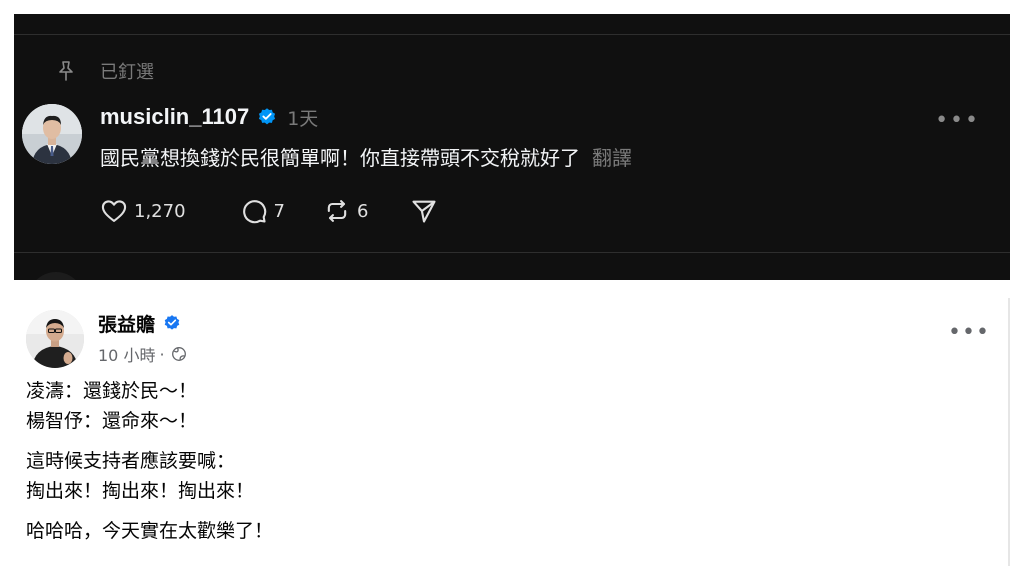  What do you see at coordinates (512, 252) in the screenshot?
I see `divider-bottom` at bounding box center [512, 252].